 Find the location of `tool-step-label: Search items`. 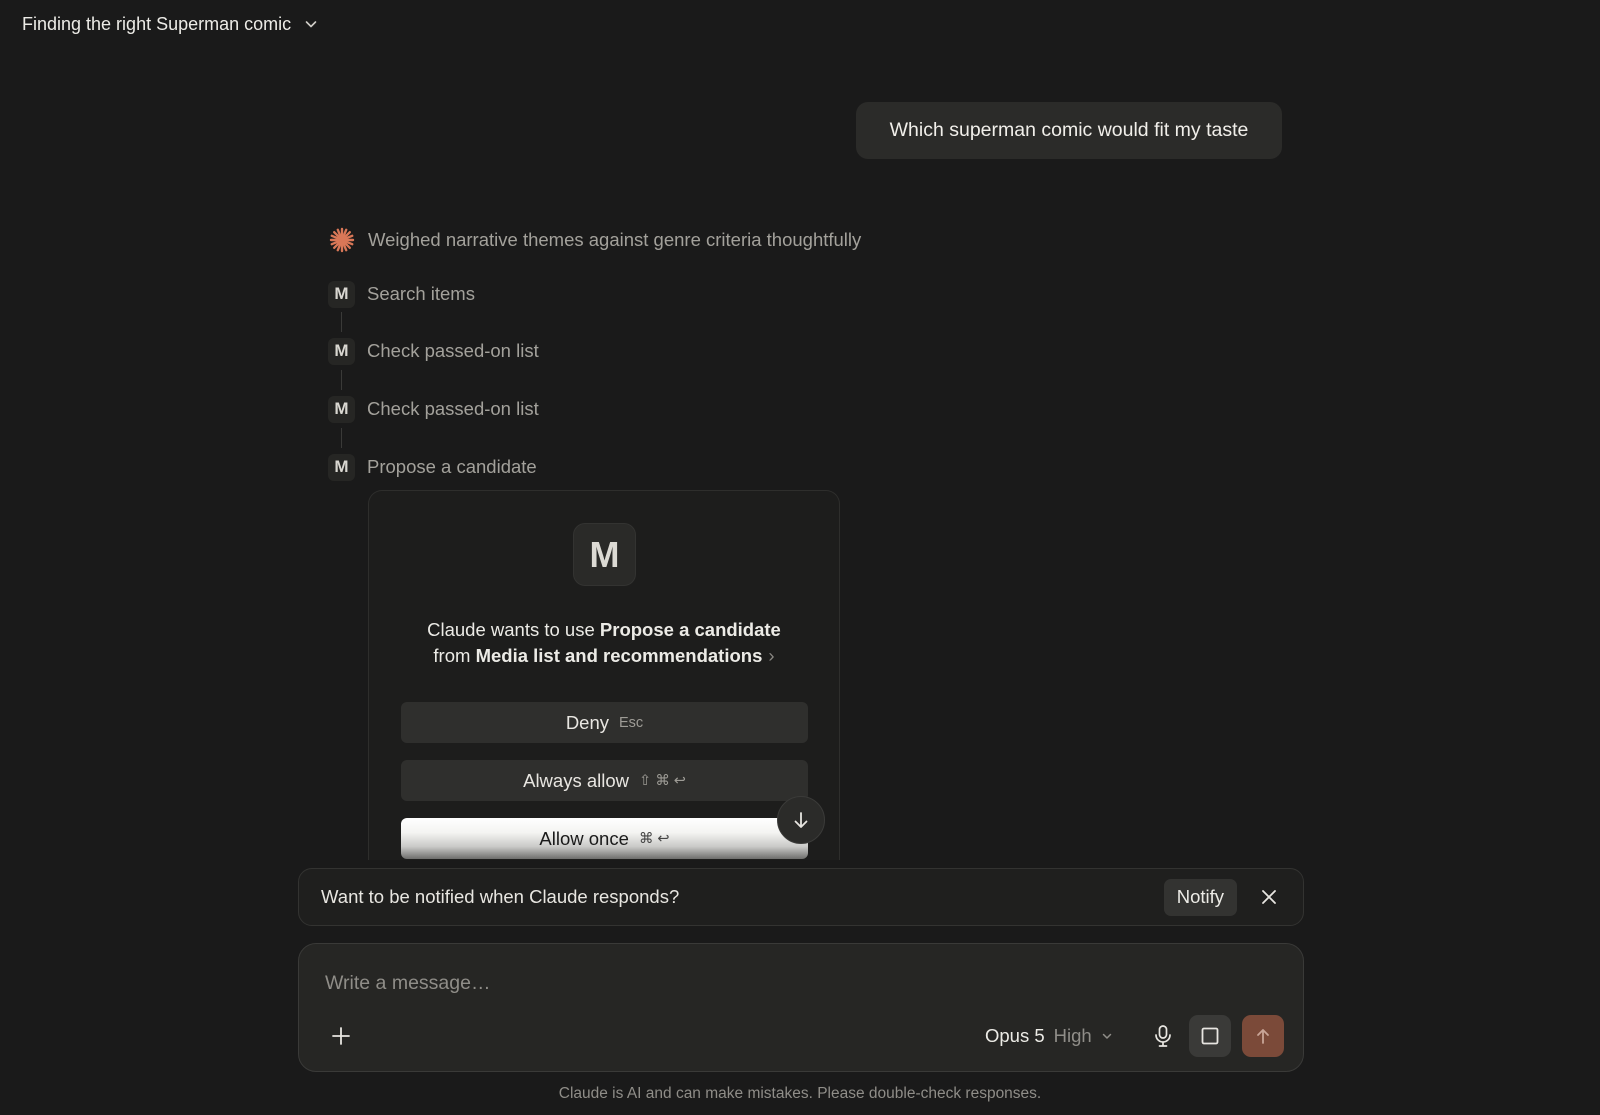

tool-step-label: Search items is located at coordinates (421, 293).